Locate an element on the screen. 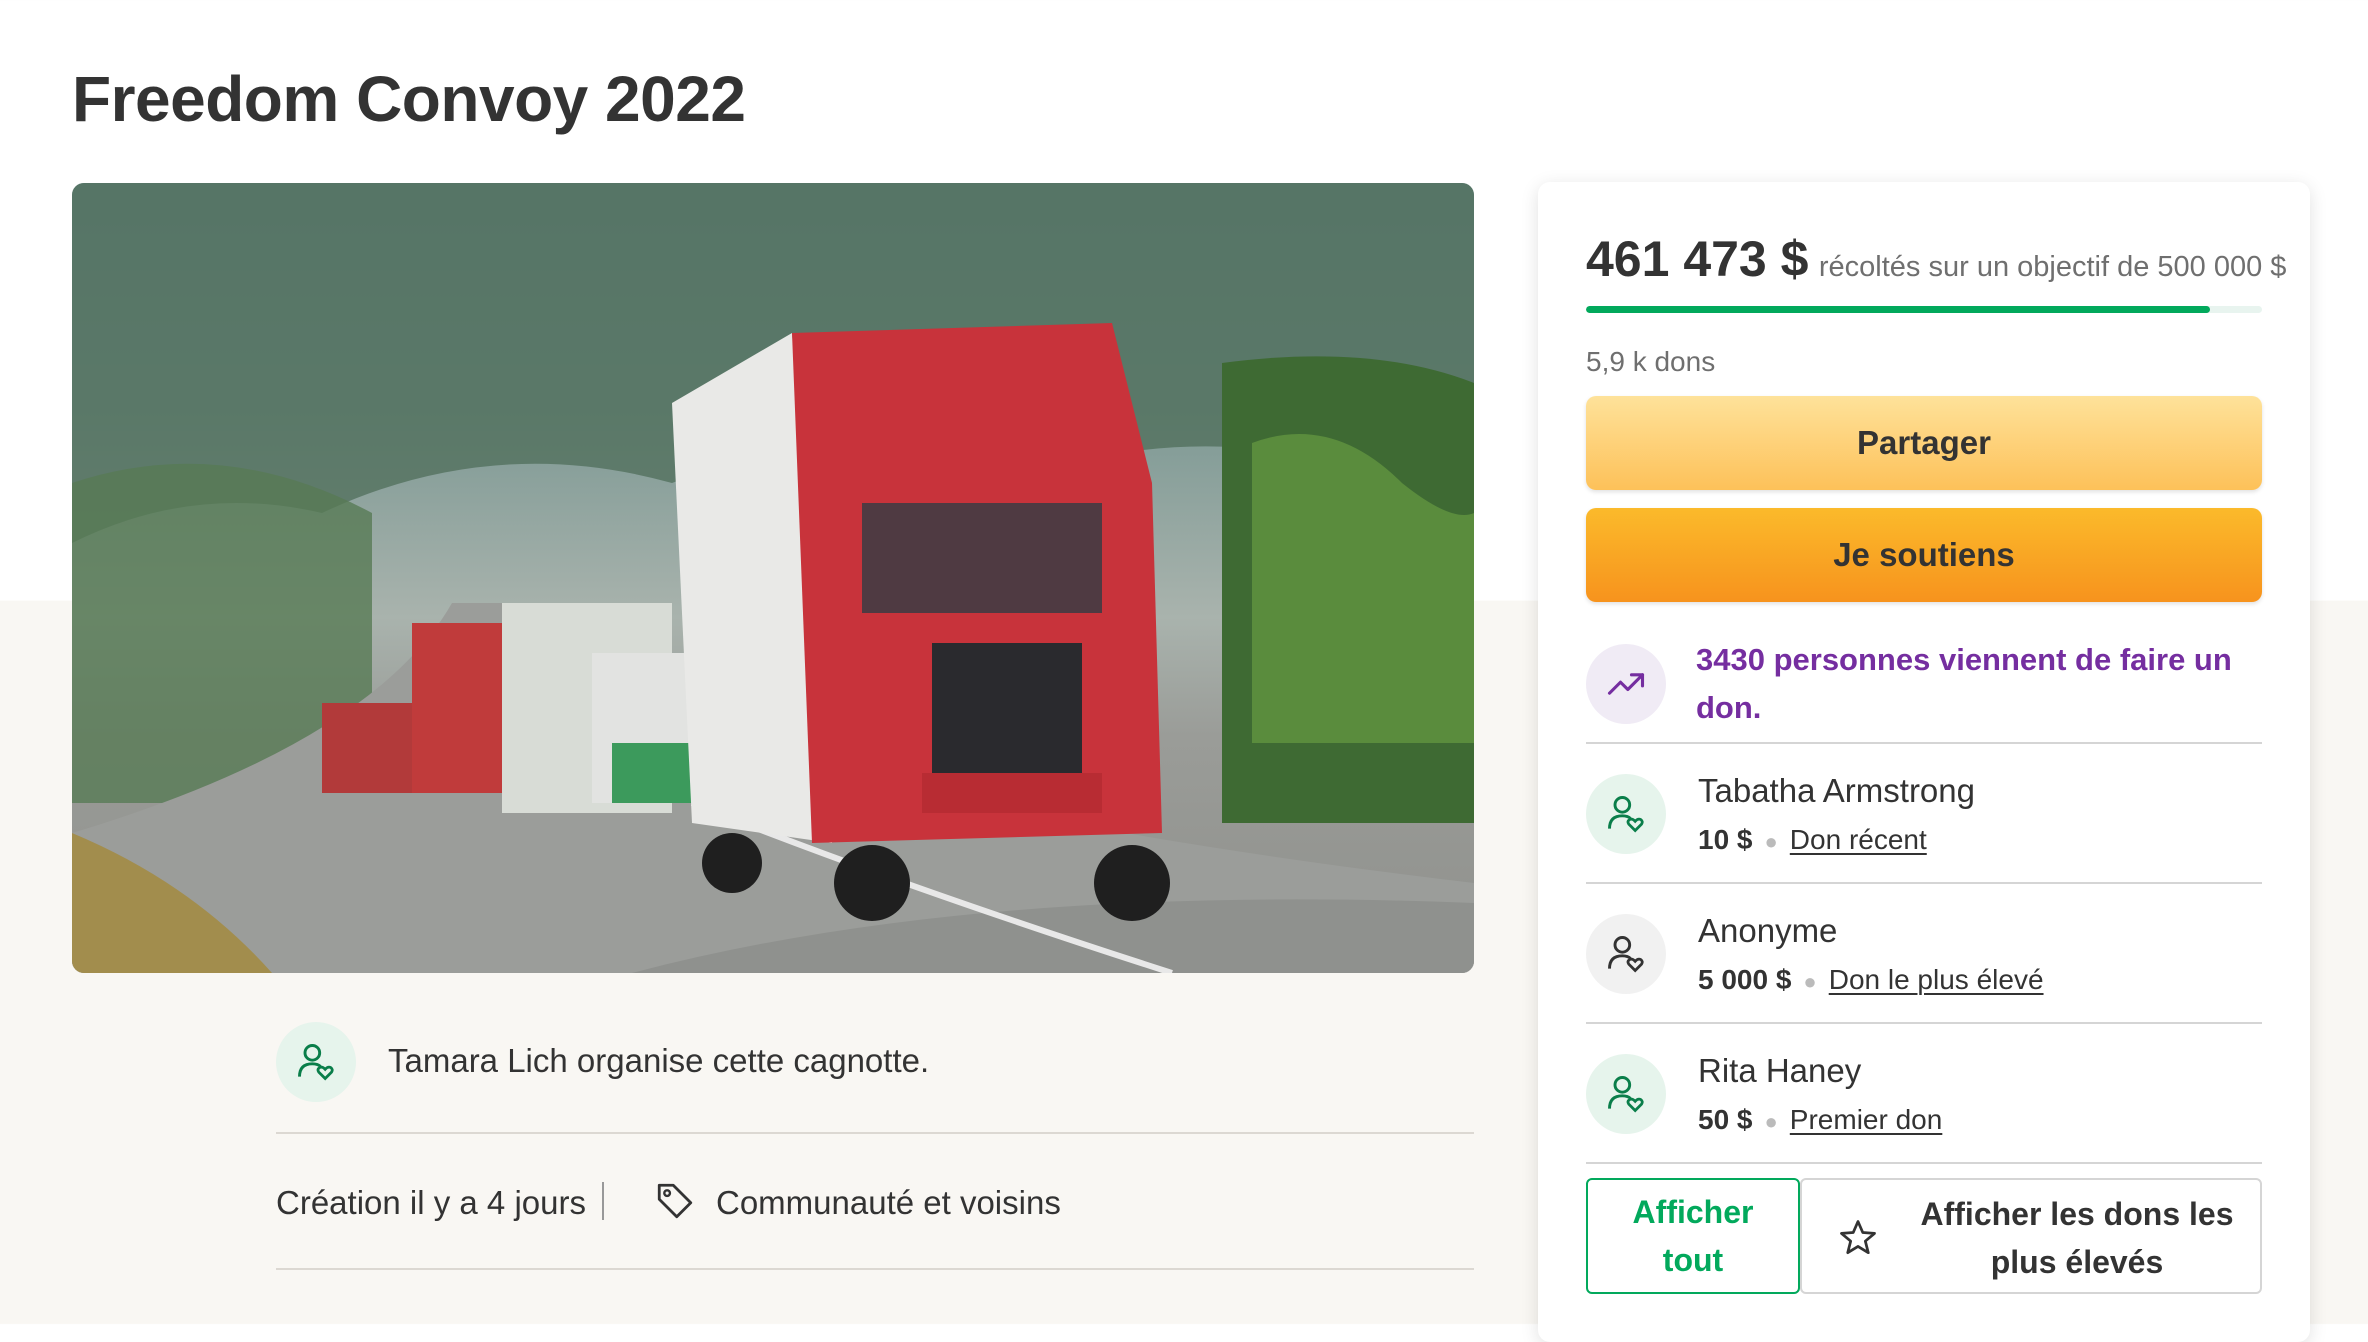  donor-name: Rita Haney is located at coordinates (1780, 1070).